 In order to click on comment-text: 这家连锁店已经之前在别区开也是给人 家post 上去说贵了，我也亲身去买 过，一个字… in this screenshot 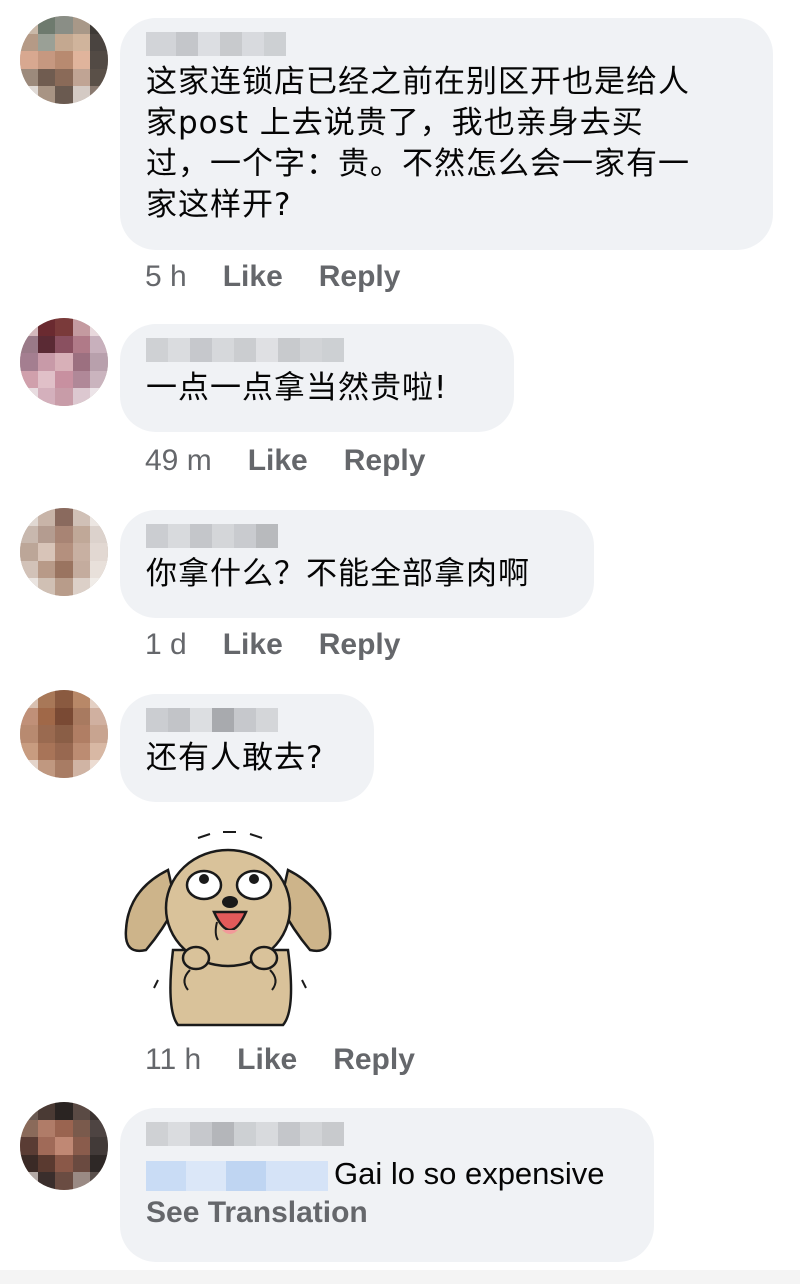, I will do `click(418, 143)`.